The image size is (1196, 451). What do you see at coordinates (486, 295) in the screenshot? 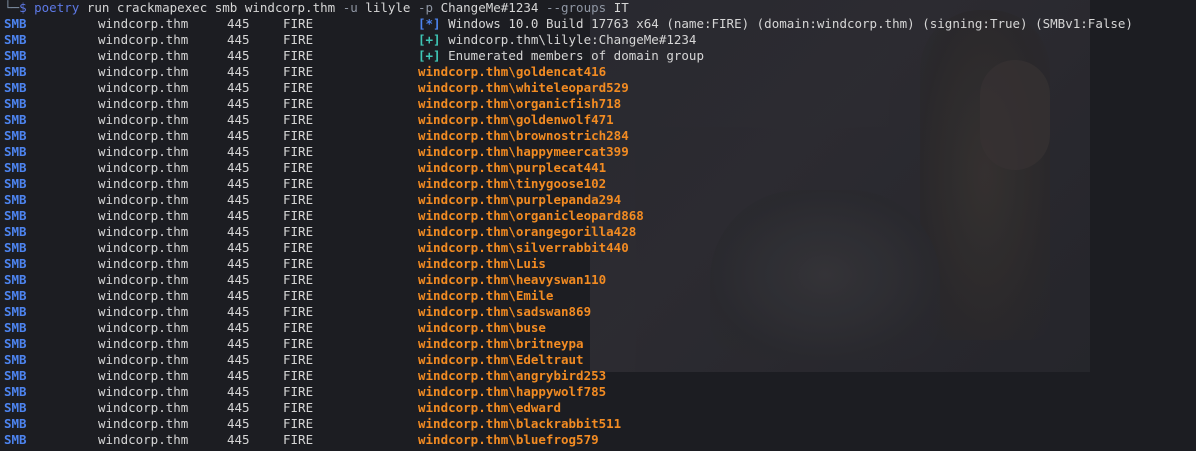
I see `group-member-name: windcorp.thm\Emile` at bounding box center [486, 295].